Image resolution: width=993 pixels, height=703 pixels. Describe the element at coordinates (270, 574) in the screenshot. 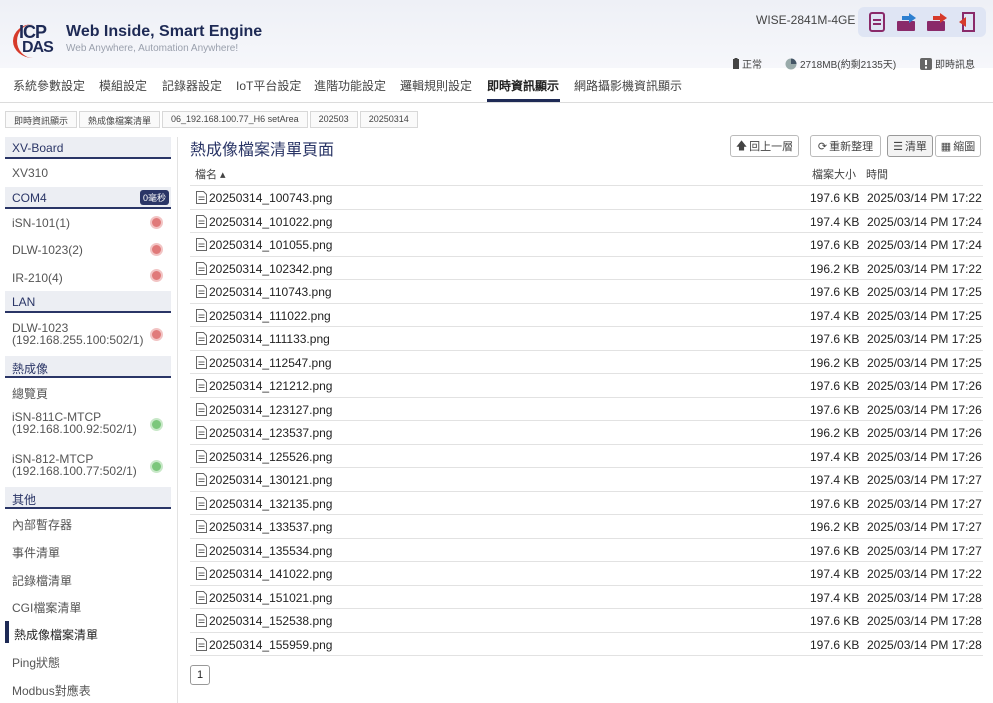

I see `file-name: 20250314_141022.png` at that location.